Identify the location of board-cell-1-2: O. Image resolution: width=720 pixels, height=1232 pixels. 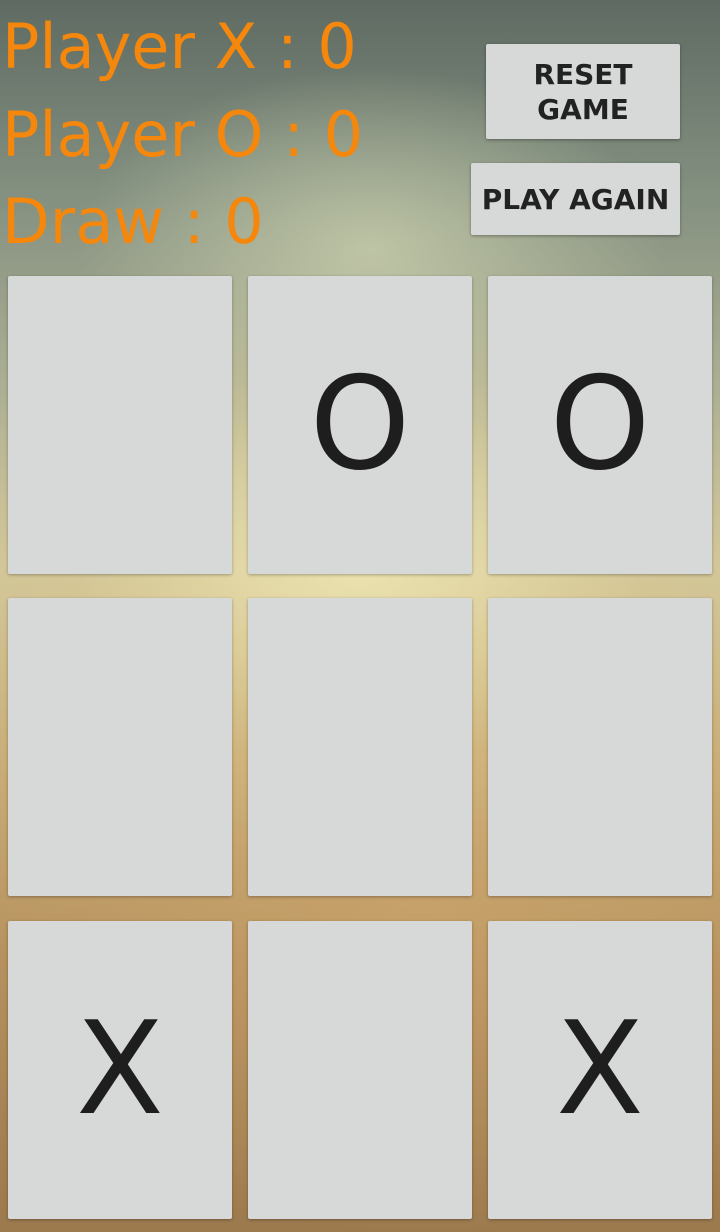
(360, 425).